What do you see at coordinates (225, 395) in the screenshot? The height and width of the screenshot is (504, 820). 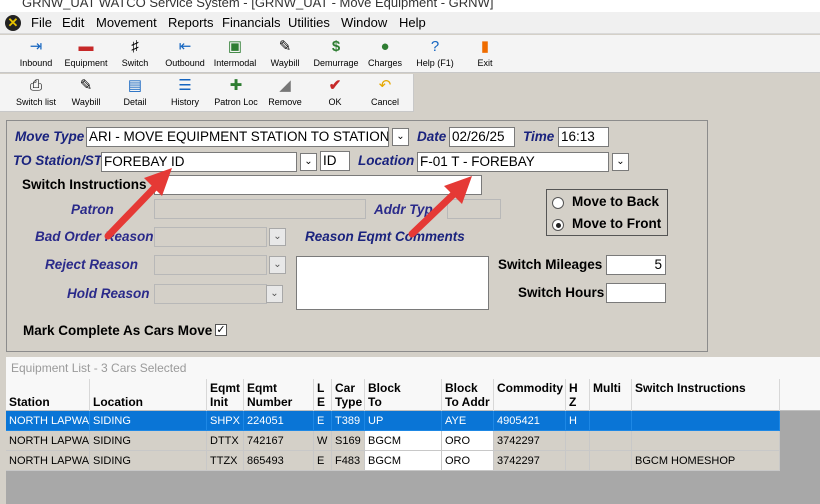 I see `col-eqmt-init: Eqmt Init` at bounding box center [225, 395].